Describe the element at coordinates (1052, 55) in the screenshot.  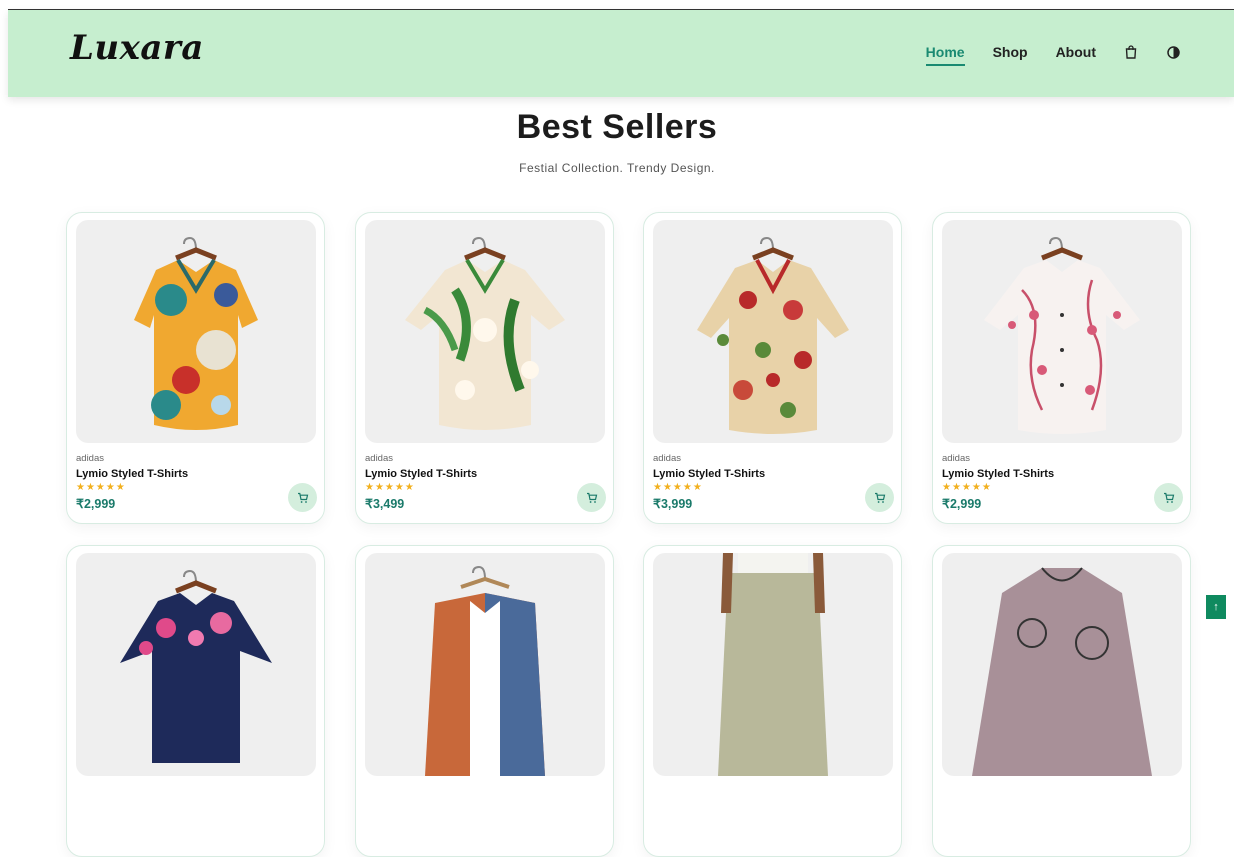
I see `main-nav: Home Shop About` at that location.